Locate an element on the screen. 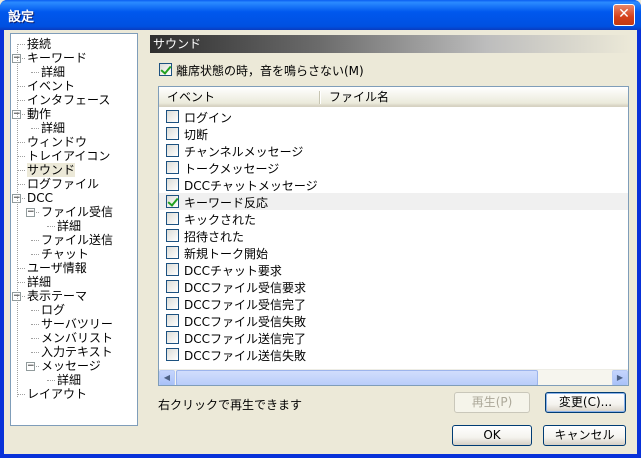  tree-item: DCC is located at coordinates (40, 198).